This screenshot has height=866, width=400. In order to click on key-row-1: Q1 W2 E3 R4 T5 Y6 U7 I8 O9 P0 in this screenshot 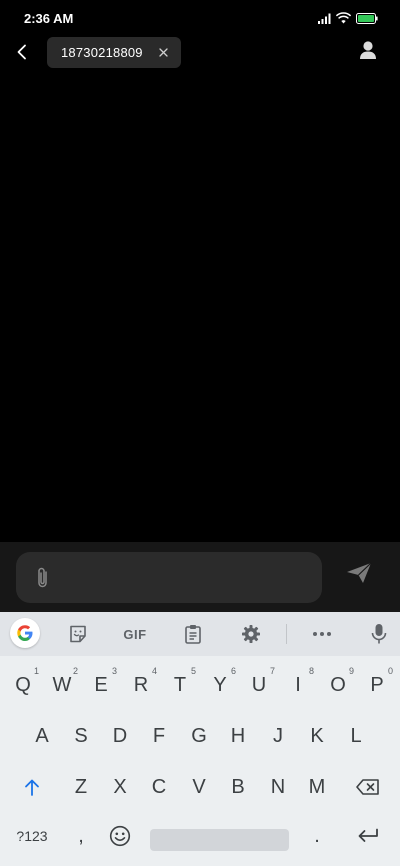, I will do `click(200, 685)`.